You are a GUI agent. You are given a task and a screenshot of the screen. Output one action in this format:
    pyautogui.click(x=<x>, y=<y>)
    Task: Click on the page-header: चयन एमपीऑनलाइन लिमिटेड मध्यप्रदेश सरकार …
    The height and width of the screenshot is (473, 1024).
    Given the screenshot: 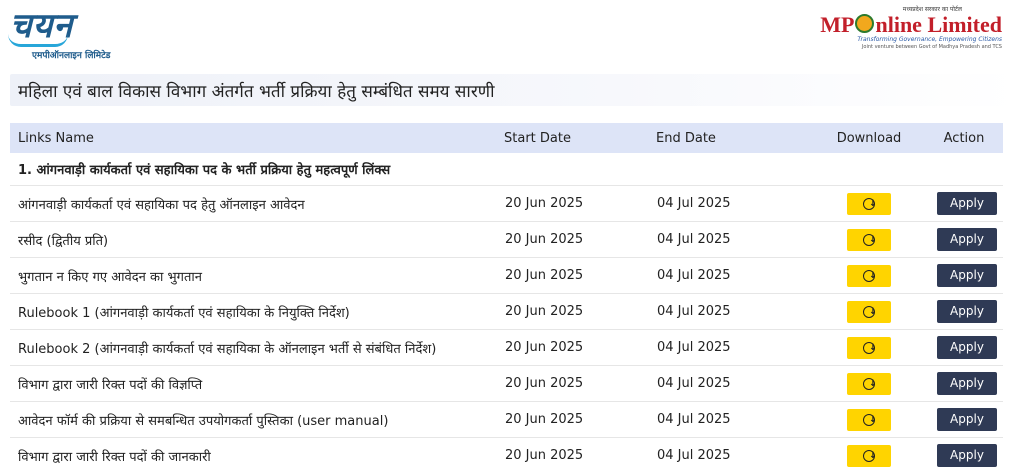 What is the action you would take?
    pyautogui.click(x=512, y=33)
    